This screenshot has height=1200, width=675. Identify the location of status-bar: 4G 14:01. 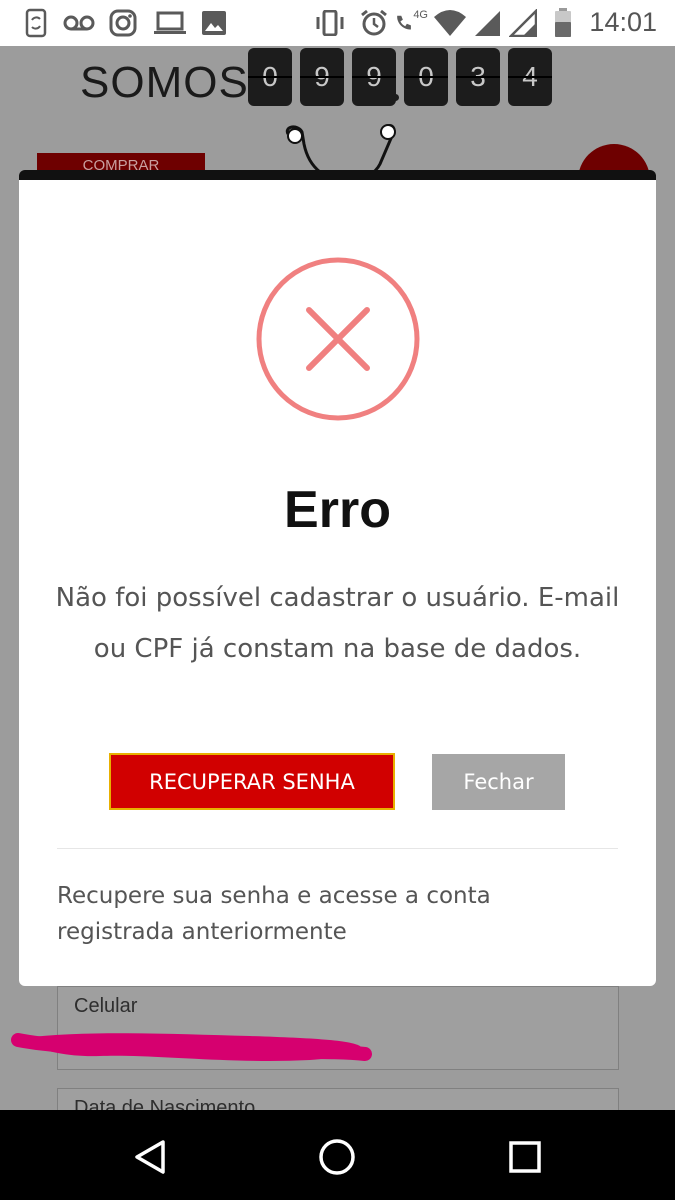
(337, 23).